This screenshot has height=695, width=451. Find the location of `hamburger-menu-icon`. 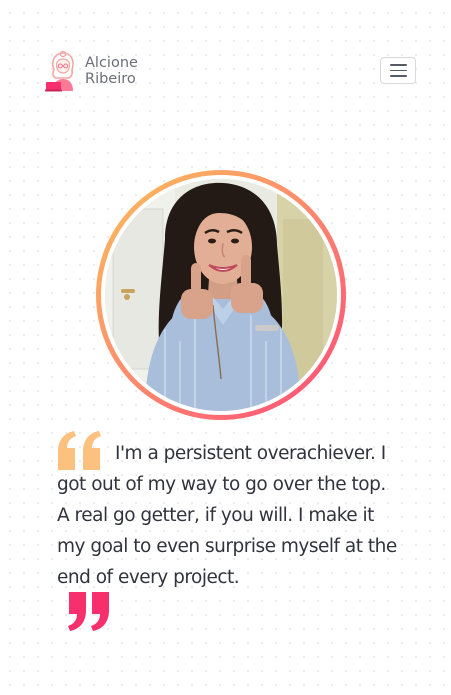

hamburger-menu-icon is located at coordinates (398, 65).